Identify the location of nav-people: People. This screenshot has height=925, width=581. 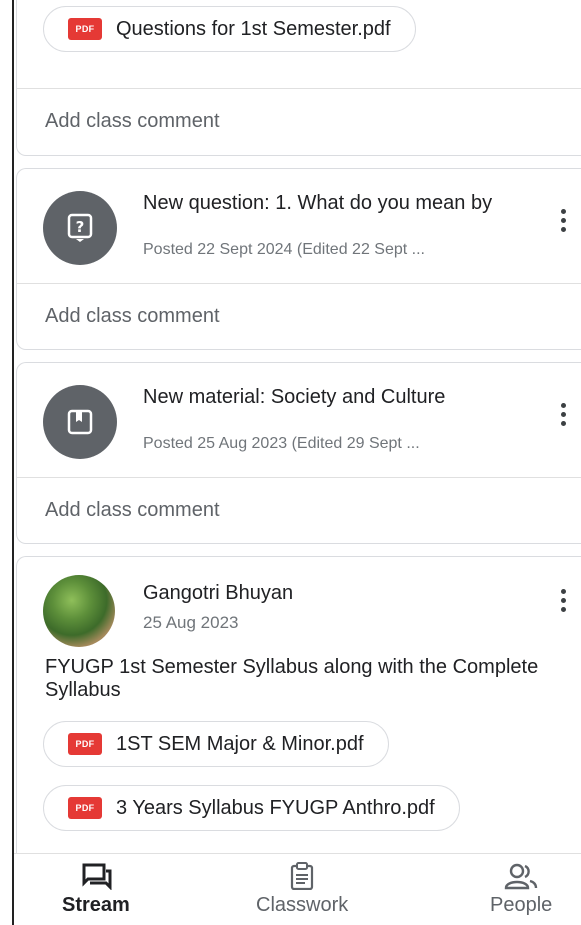
(521, 889).